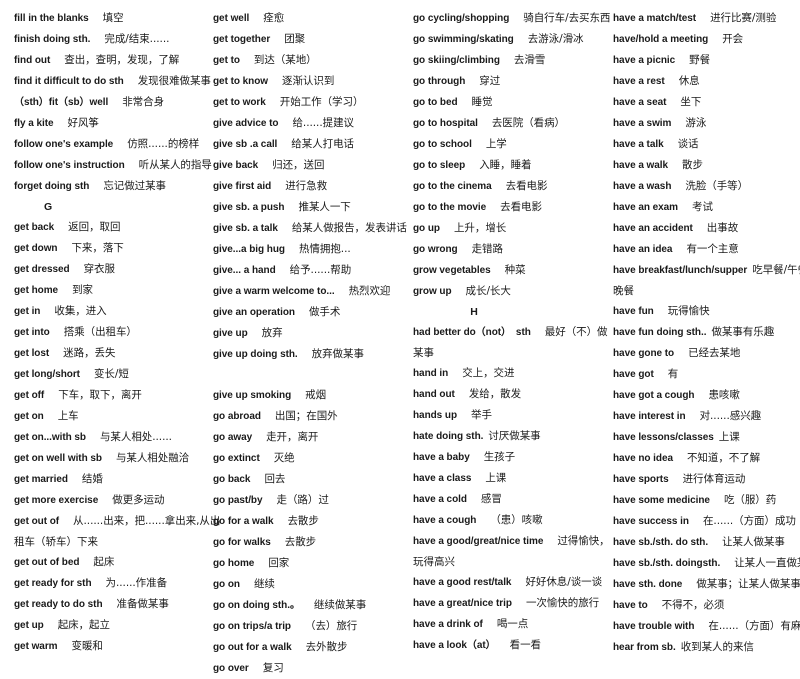  What do you see at coordinates (642, 186) in the screenshot?
I see `phrase-english: have a wash` at bounding box center [642, 186].